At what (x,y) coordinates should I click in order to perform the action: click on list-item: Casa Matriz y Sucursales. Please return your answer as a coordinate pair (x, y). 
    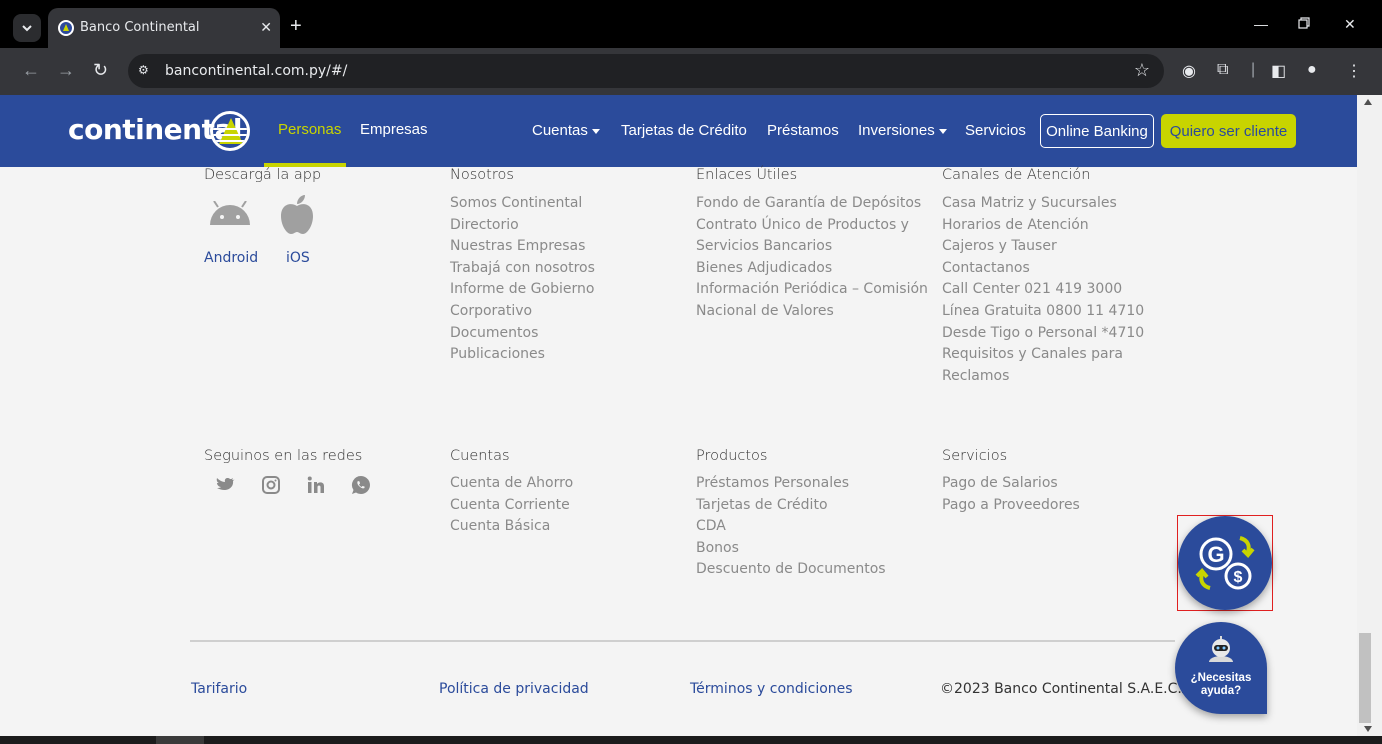
    Looking at the image, I should click on (1043, 204).